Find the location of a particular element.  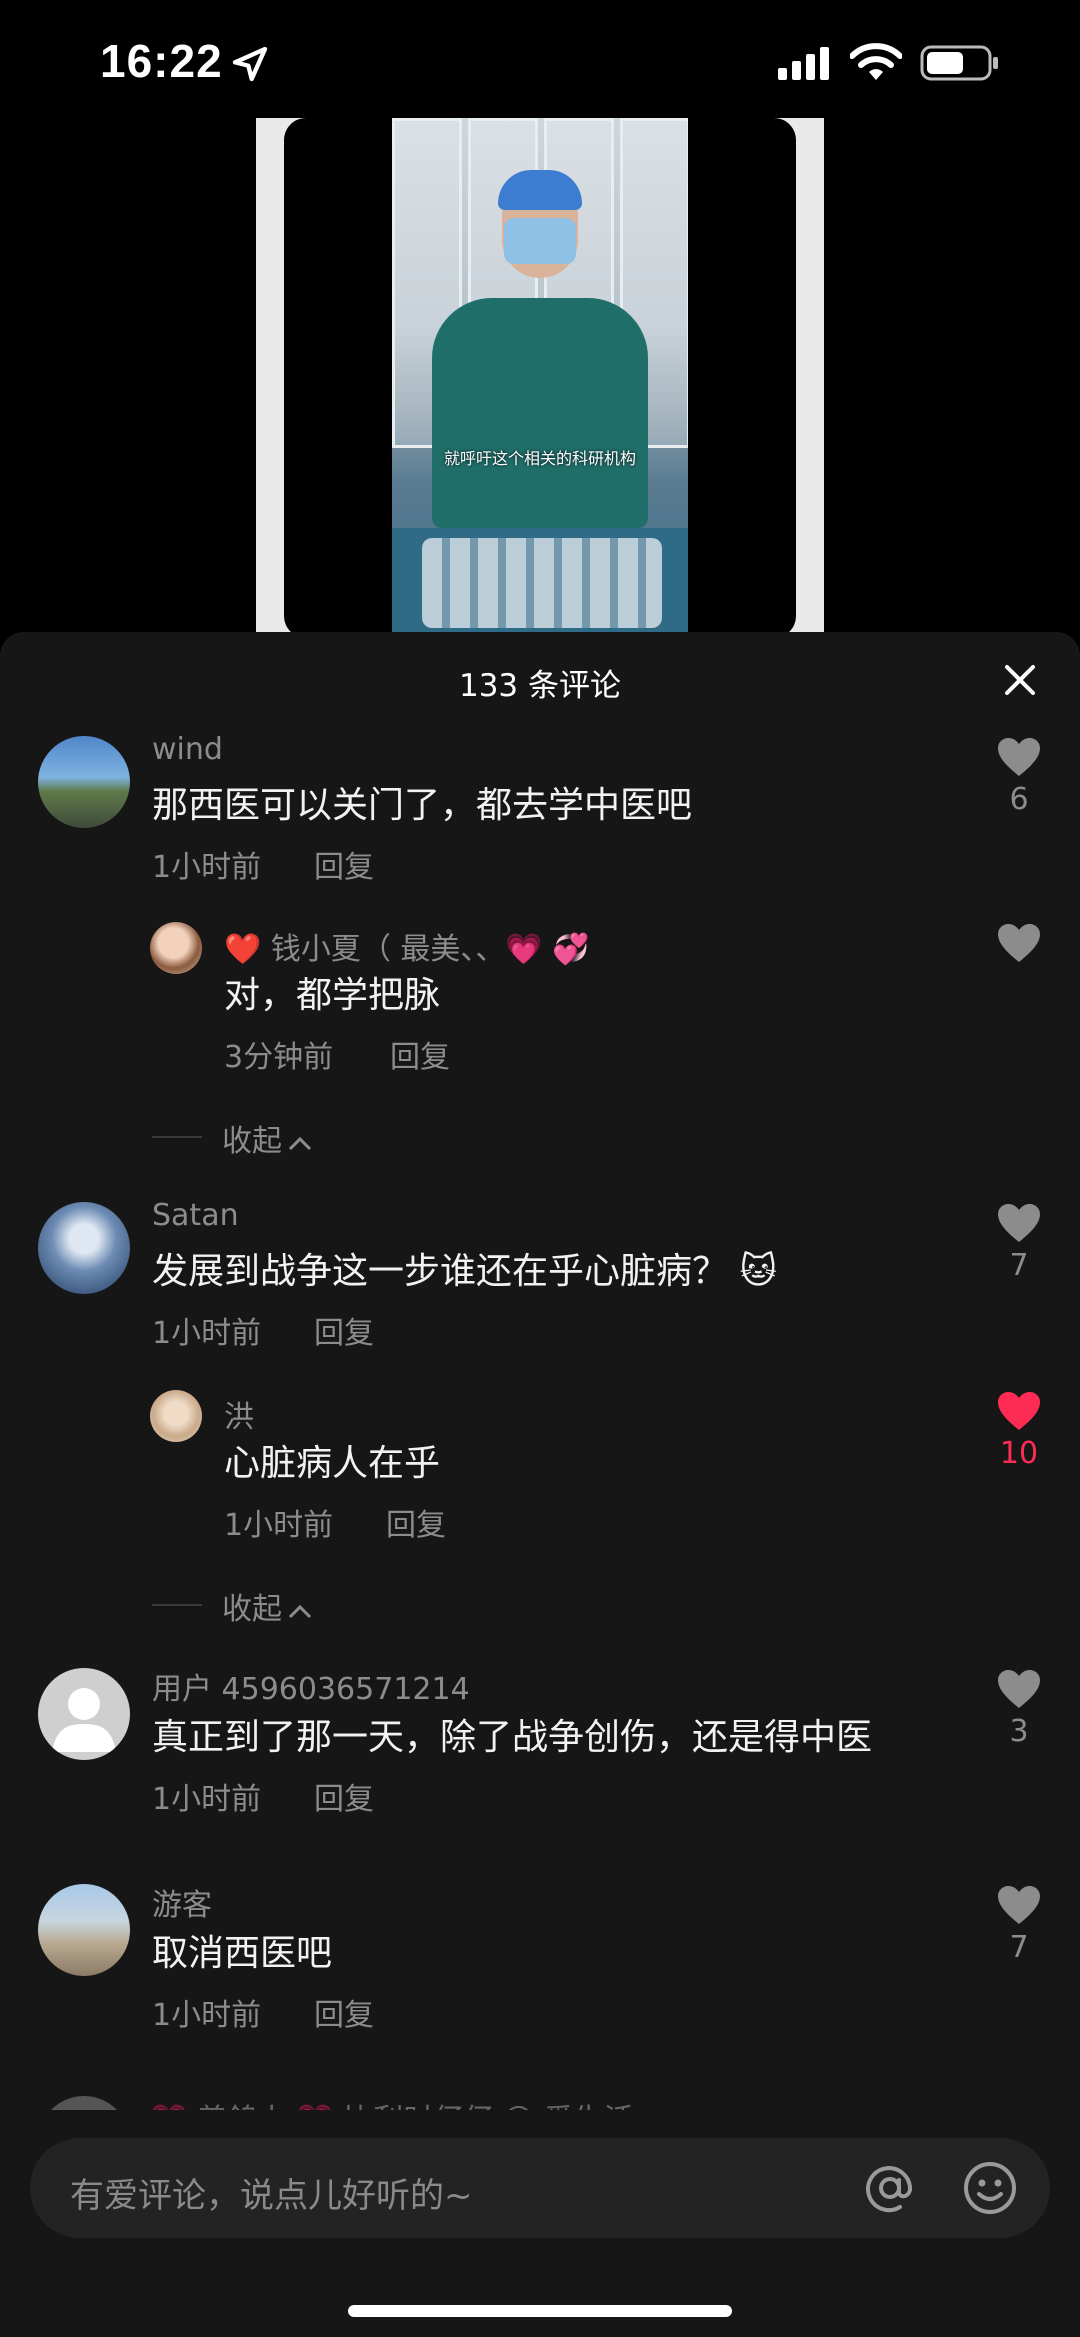

like-button: 3 is located at coordinates (1019, 1708).